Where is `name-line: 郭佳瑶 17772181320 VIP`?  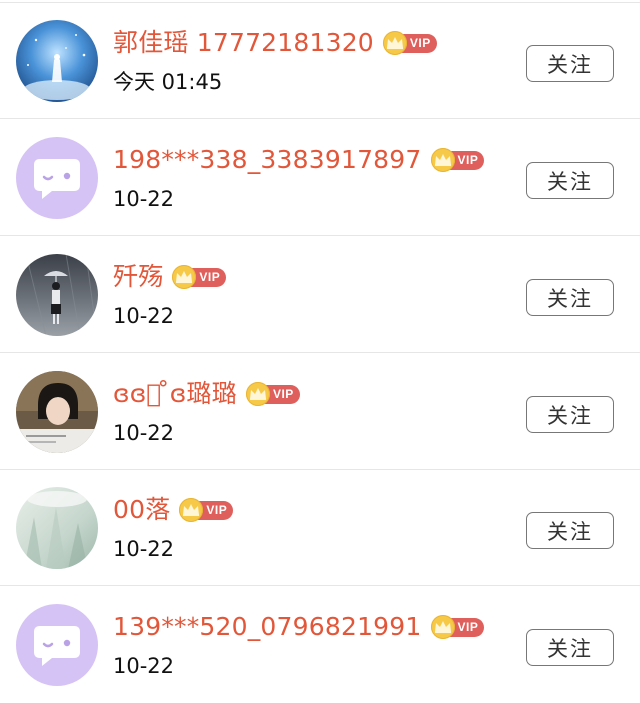 name-line: 郭佳瑶 17772181320 VIP is located at coordinates (275, 43).